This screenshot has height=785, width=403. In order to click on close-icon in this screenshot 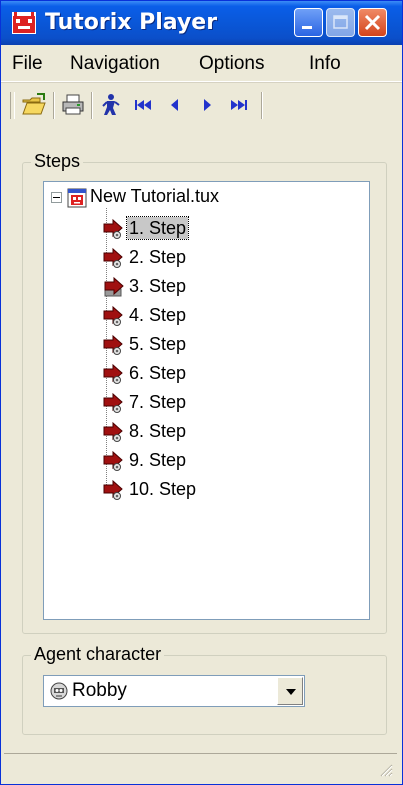, I will do `click(372, 22)`.